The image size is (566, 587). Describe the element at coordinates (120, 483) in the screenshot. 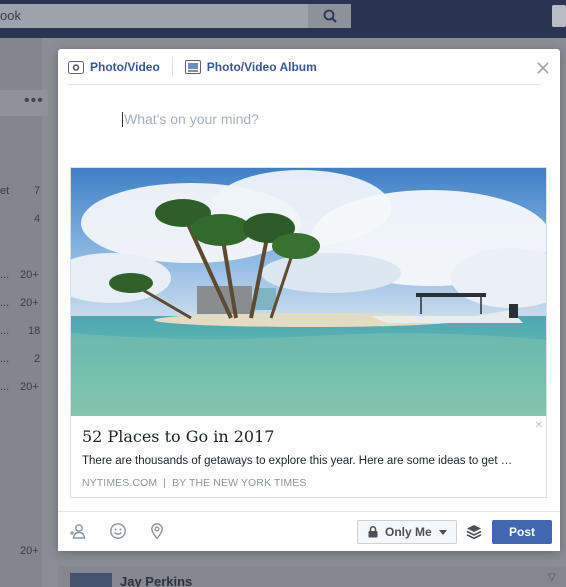

I see `link-domain: NYTIMES.COM` at that location.